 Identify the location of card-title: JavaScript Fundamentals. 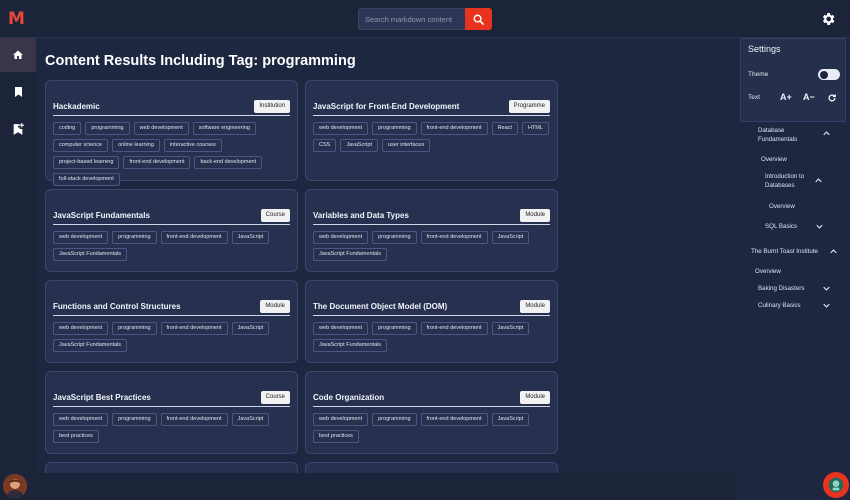
(101, 215).